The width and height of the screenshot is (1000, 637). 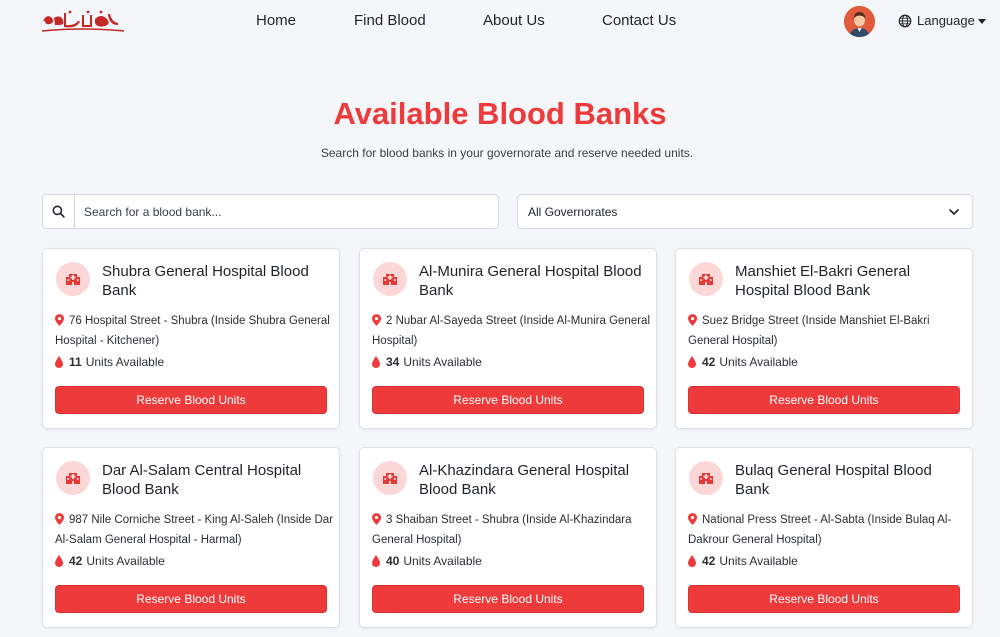 What do you see at coordinates (954, 212) in the screenshot?
I see `chevron-down-icon` at bounding box center [954, 212].